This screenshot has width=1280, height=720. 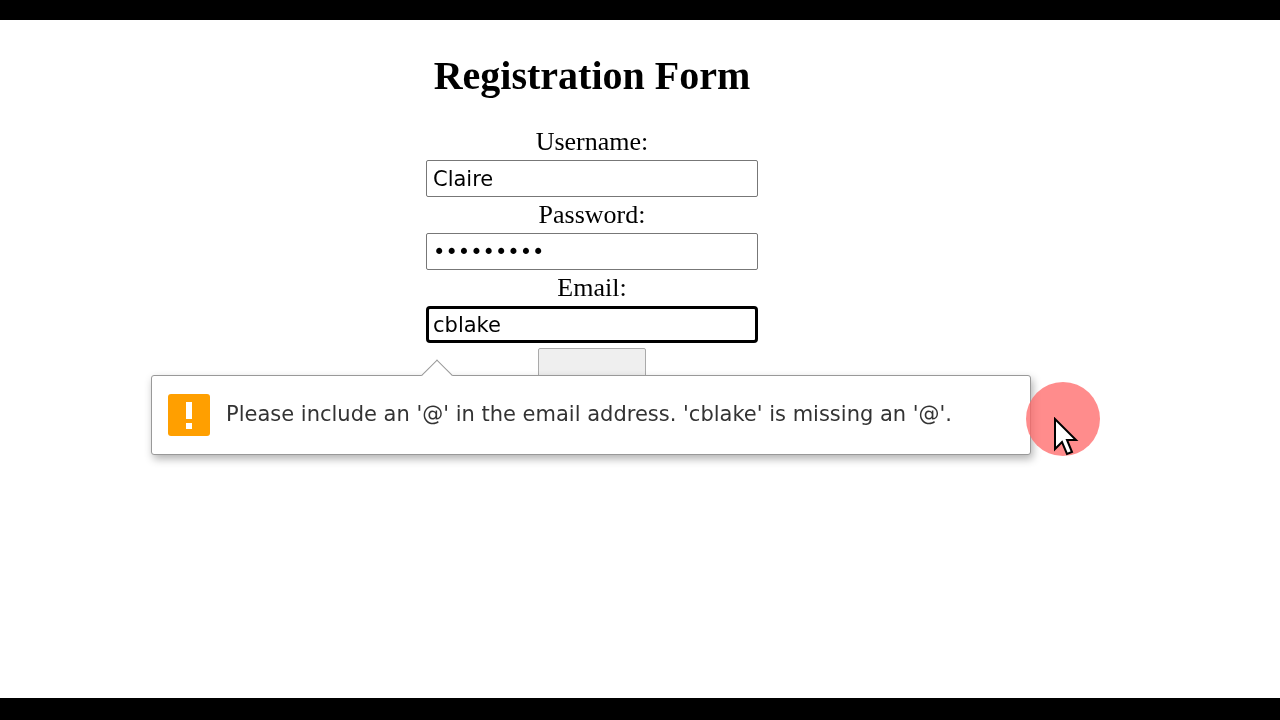 What do you see at coordinates (592, 251) in the screenshot?
I see `input-field: •••••••••` at bounding box center [592, 251].